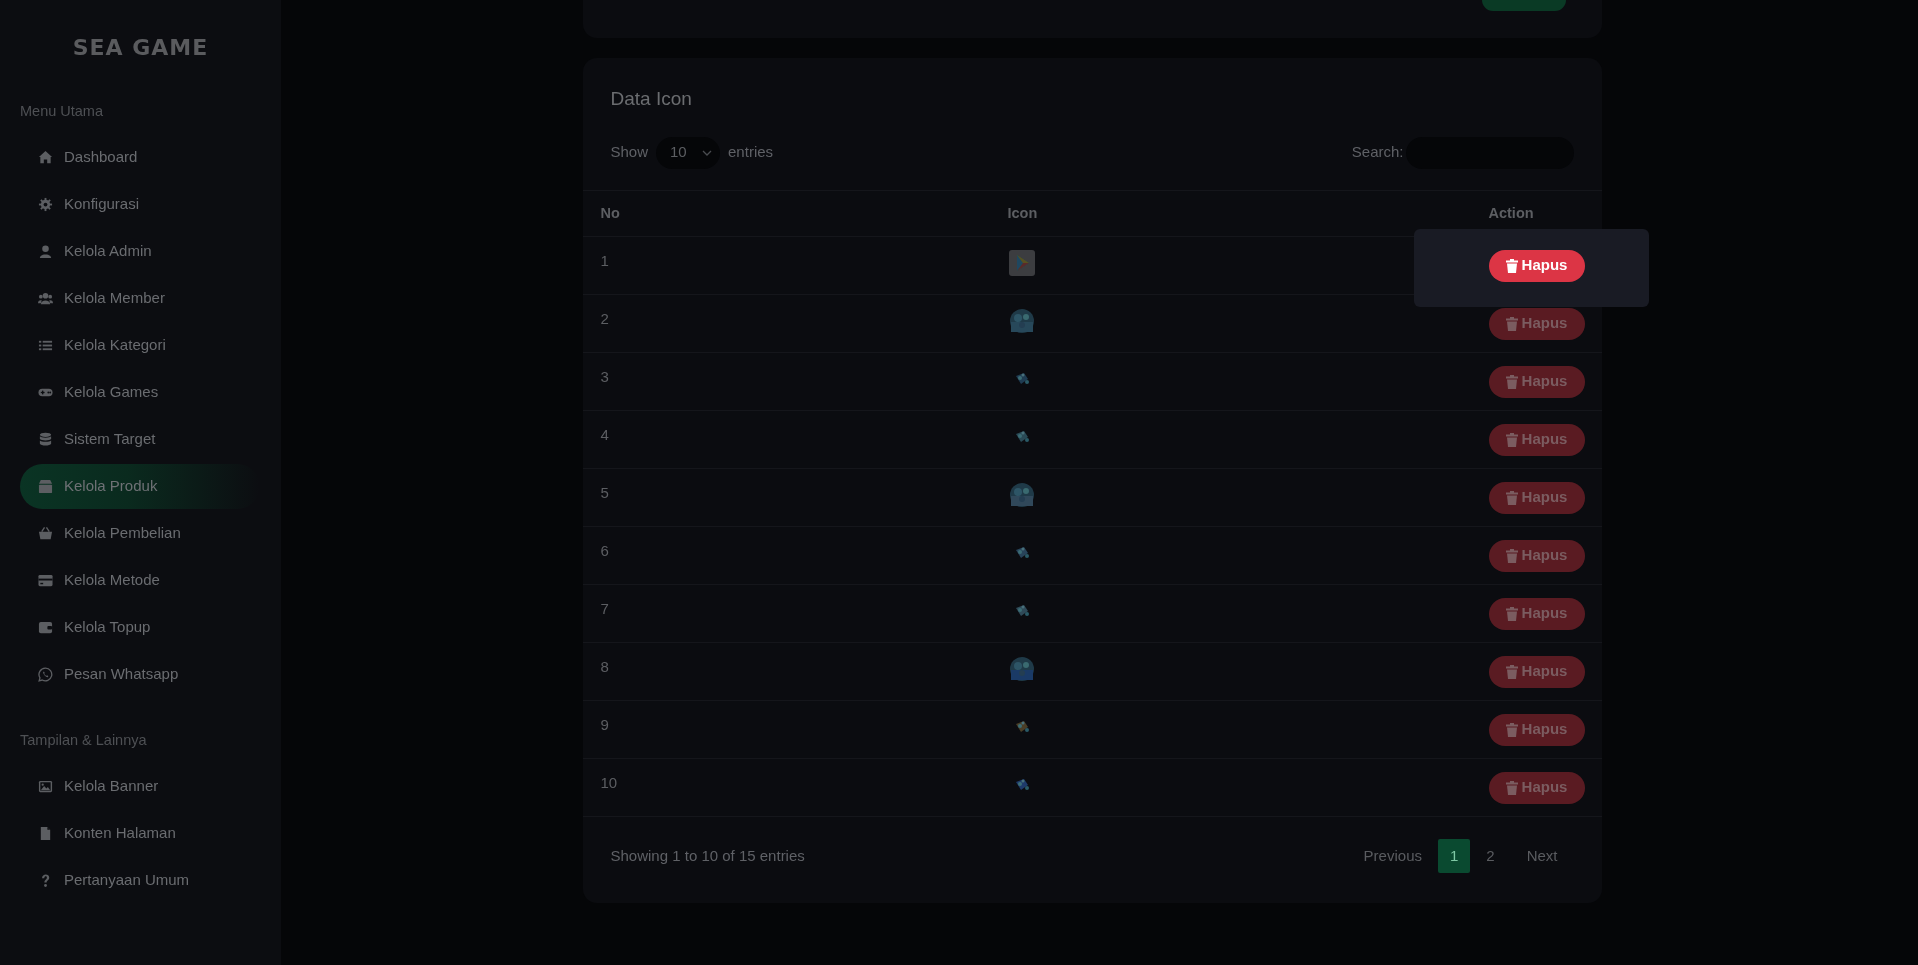 The width and height of the screenshot is (1918, 965). Describe the element at coordinates (751, 152) in the screenshot. I see `entries-label: entries` at that location.